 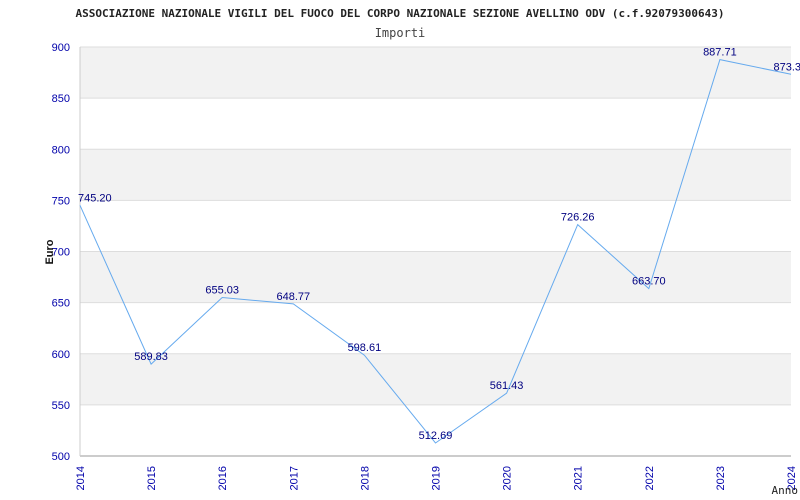 What do you see at coordinates (81, 478) in the screenshot?
I see `x-tick-label: 2014` at bounding box center [81, 478].